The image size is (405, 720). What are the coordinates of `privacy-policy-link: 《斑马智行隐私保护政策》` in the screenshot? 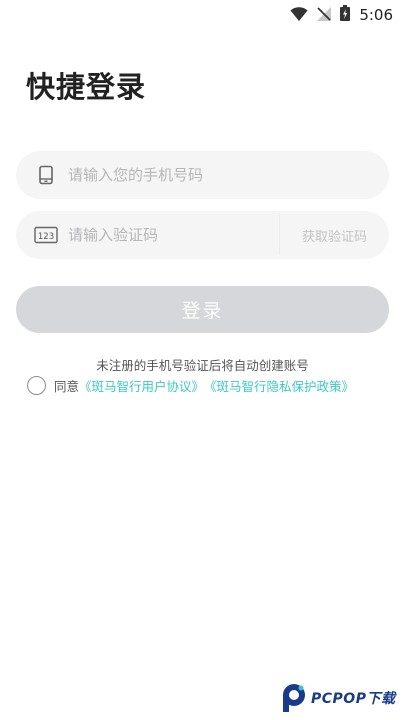 It's located at (279, 385).